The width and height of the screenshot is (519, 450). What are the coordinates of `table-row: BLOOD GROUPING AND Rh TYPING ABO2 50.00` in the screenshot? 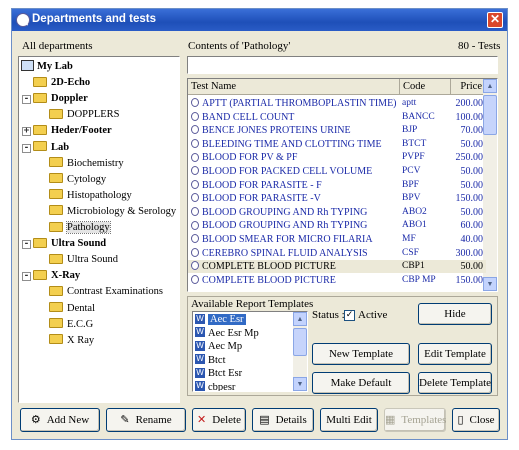 It's located at (337, 212).